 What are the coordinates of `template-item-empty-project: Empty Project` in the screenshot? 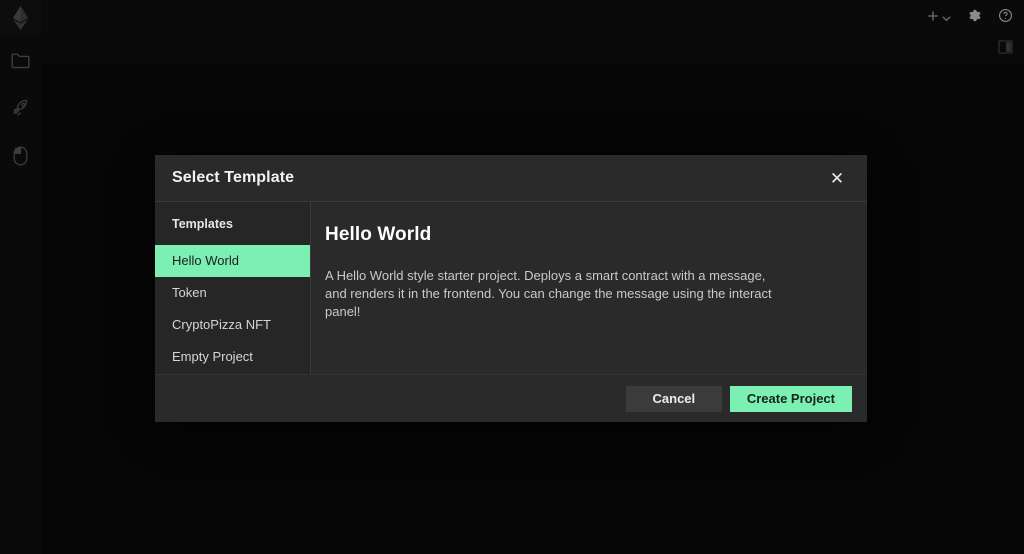 It's located at (232, 357).